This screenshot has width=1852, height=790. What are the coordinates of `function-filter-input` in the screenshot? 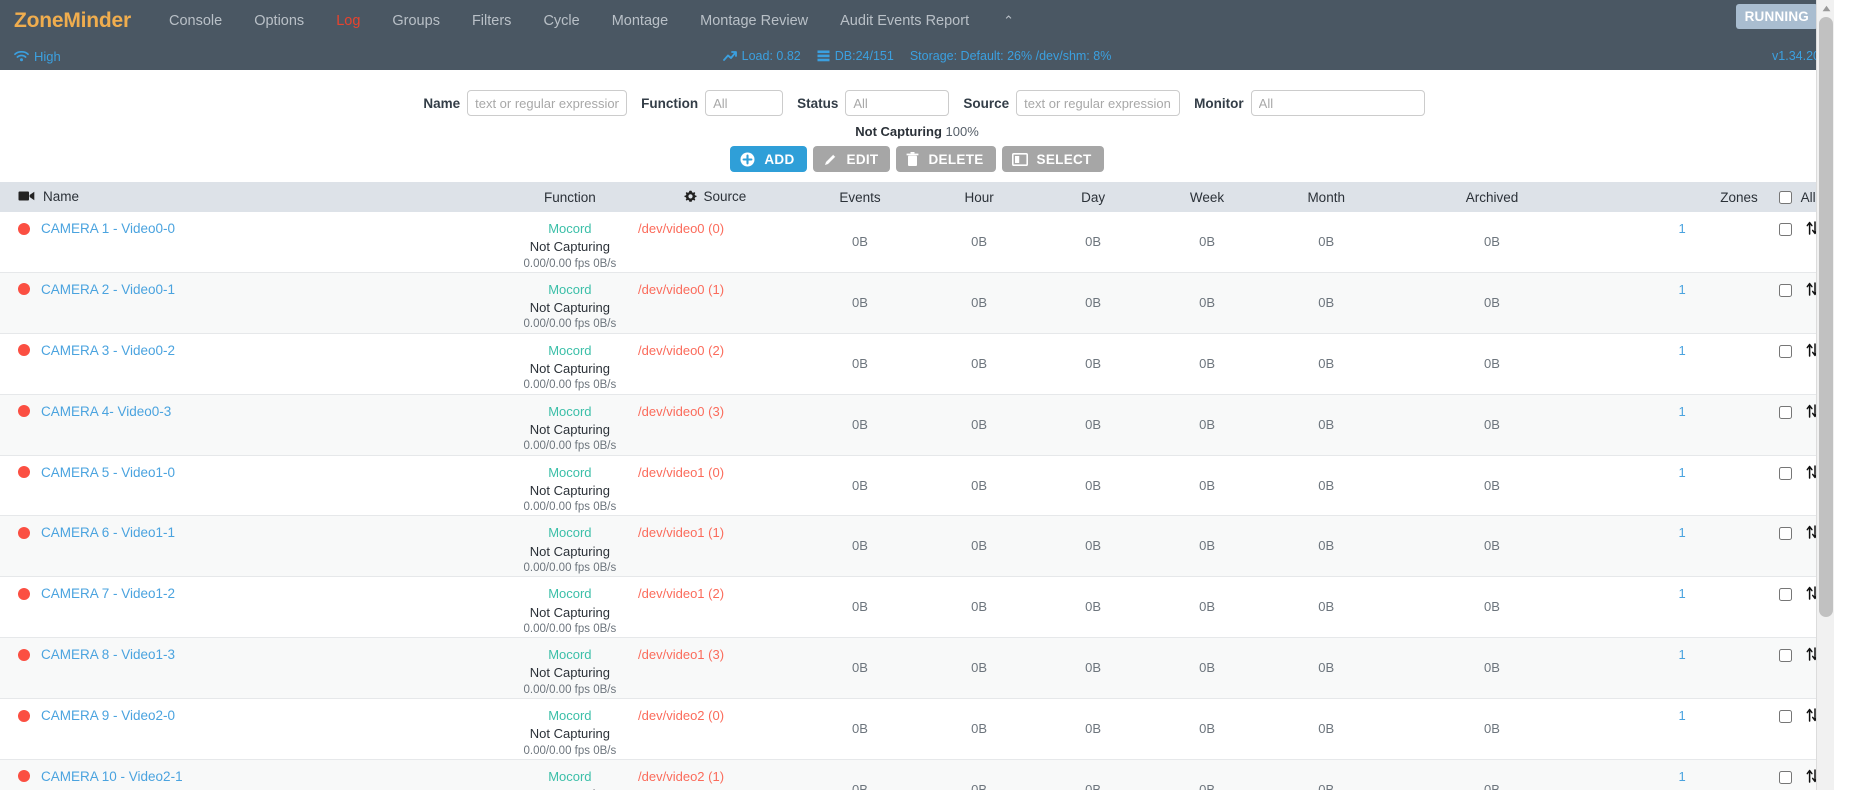 It's located at (744, 103).